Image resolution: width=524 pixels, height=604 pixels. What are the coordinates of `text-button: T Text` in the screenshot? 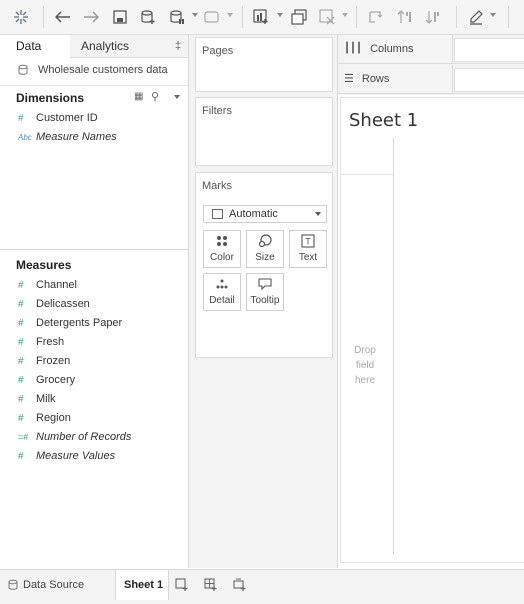 It's located at (308, 249).